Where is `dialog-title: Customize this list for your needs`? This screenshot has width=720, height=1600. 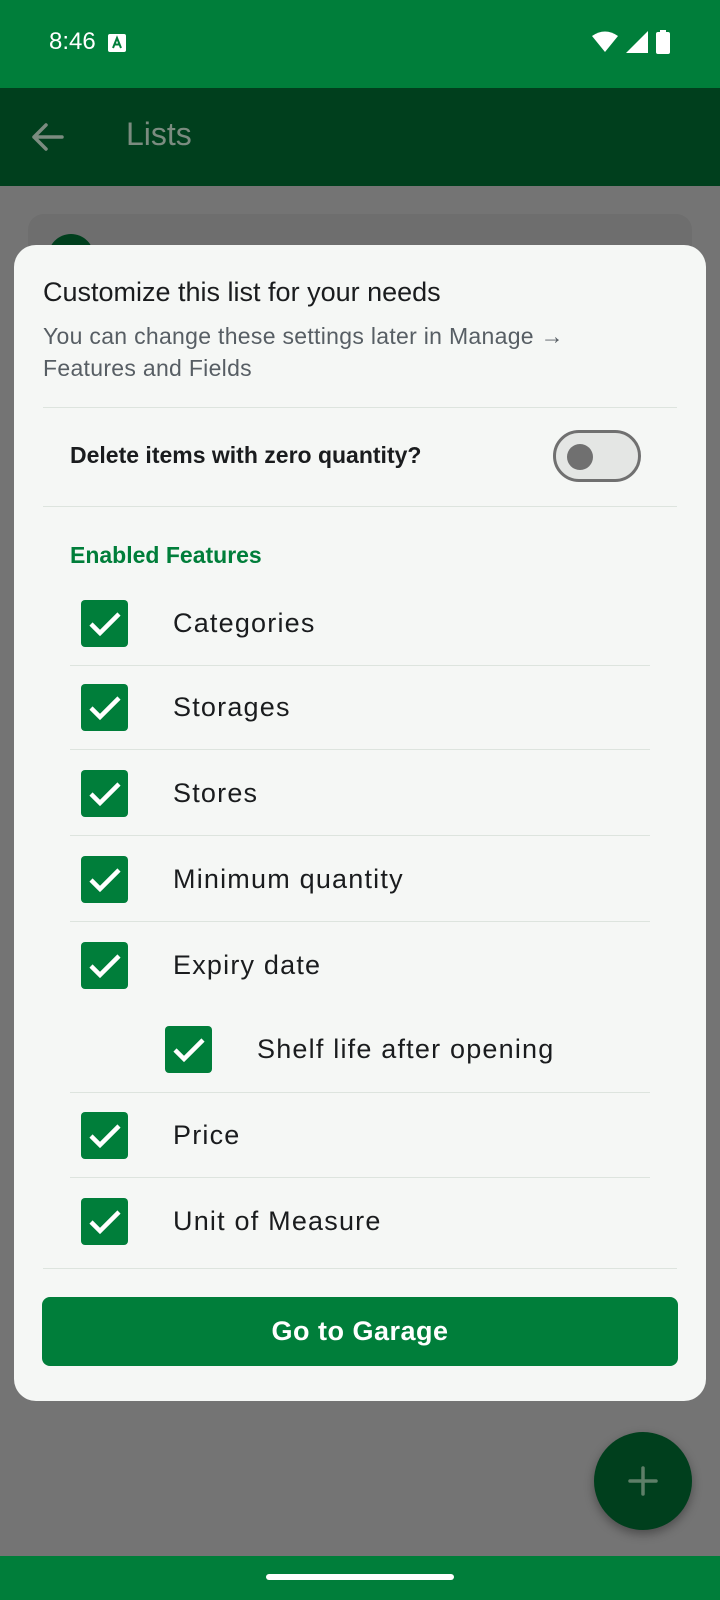
dialog-title: Customize this list for your needs is located at coordinates (242, 292).